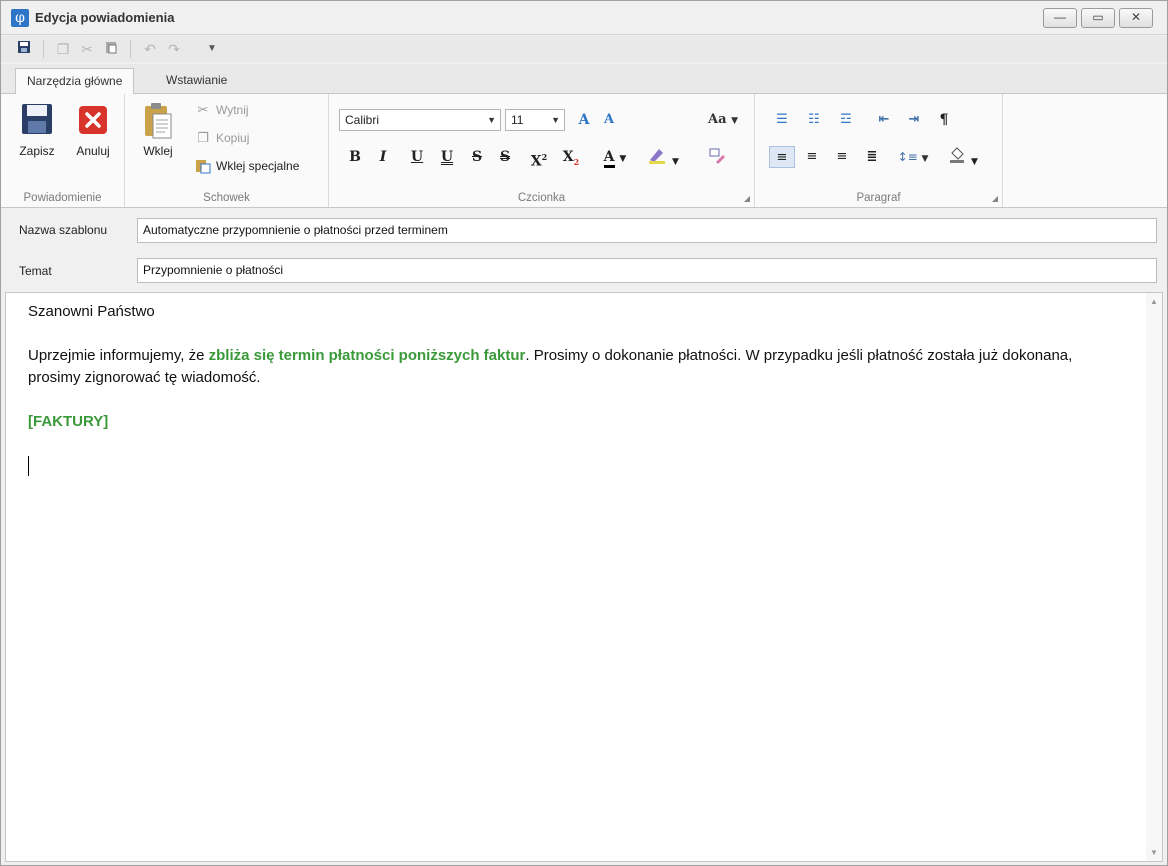 This screenshot has height=866, width=1168. I want to click on group-label-clipboard: Schowek, so click(226, 198).